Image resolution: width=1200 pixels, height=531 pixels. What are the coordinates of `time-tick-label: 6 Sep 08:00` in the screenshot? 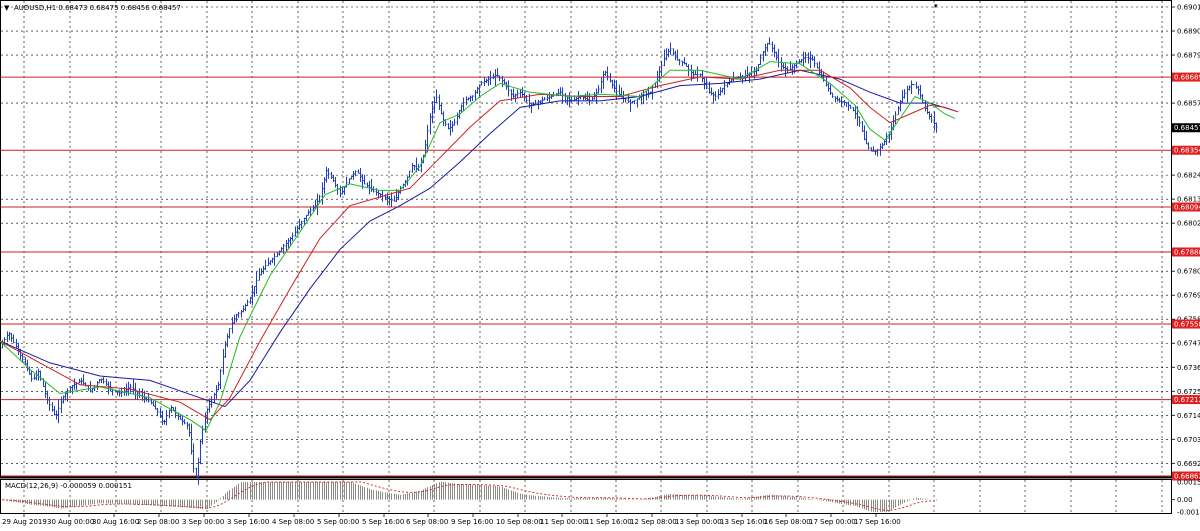 It's located at (427, 522).